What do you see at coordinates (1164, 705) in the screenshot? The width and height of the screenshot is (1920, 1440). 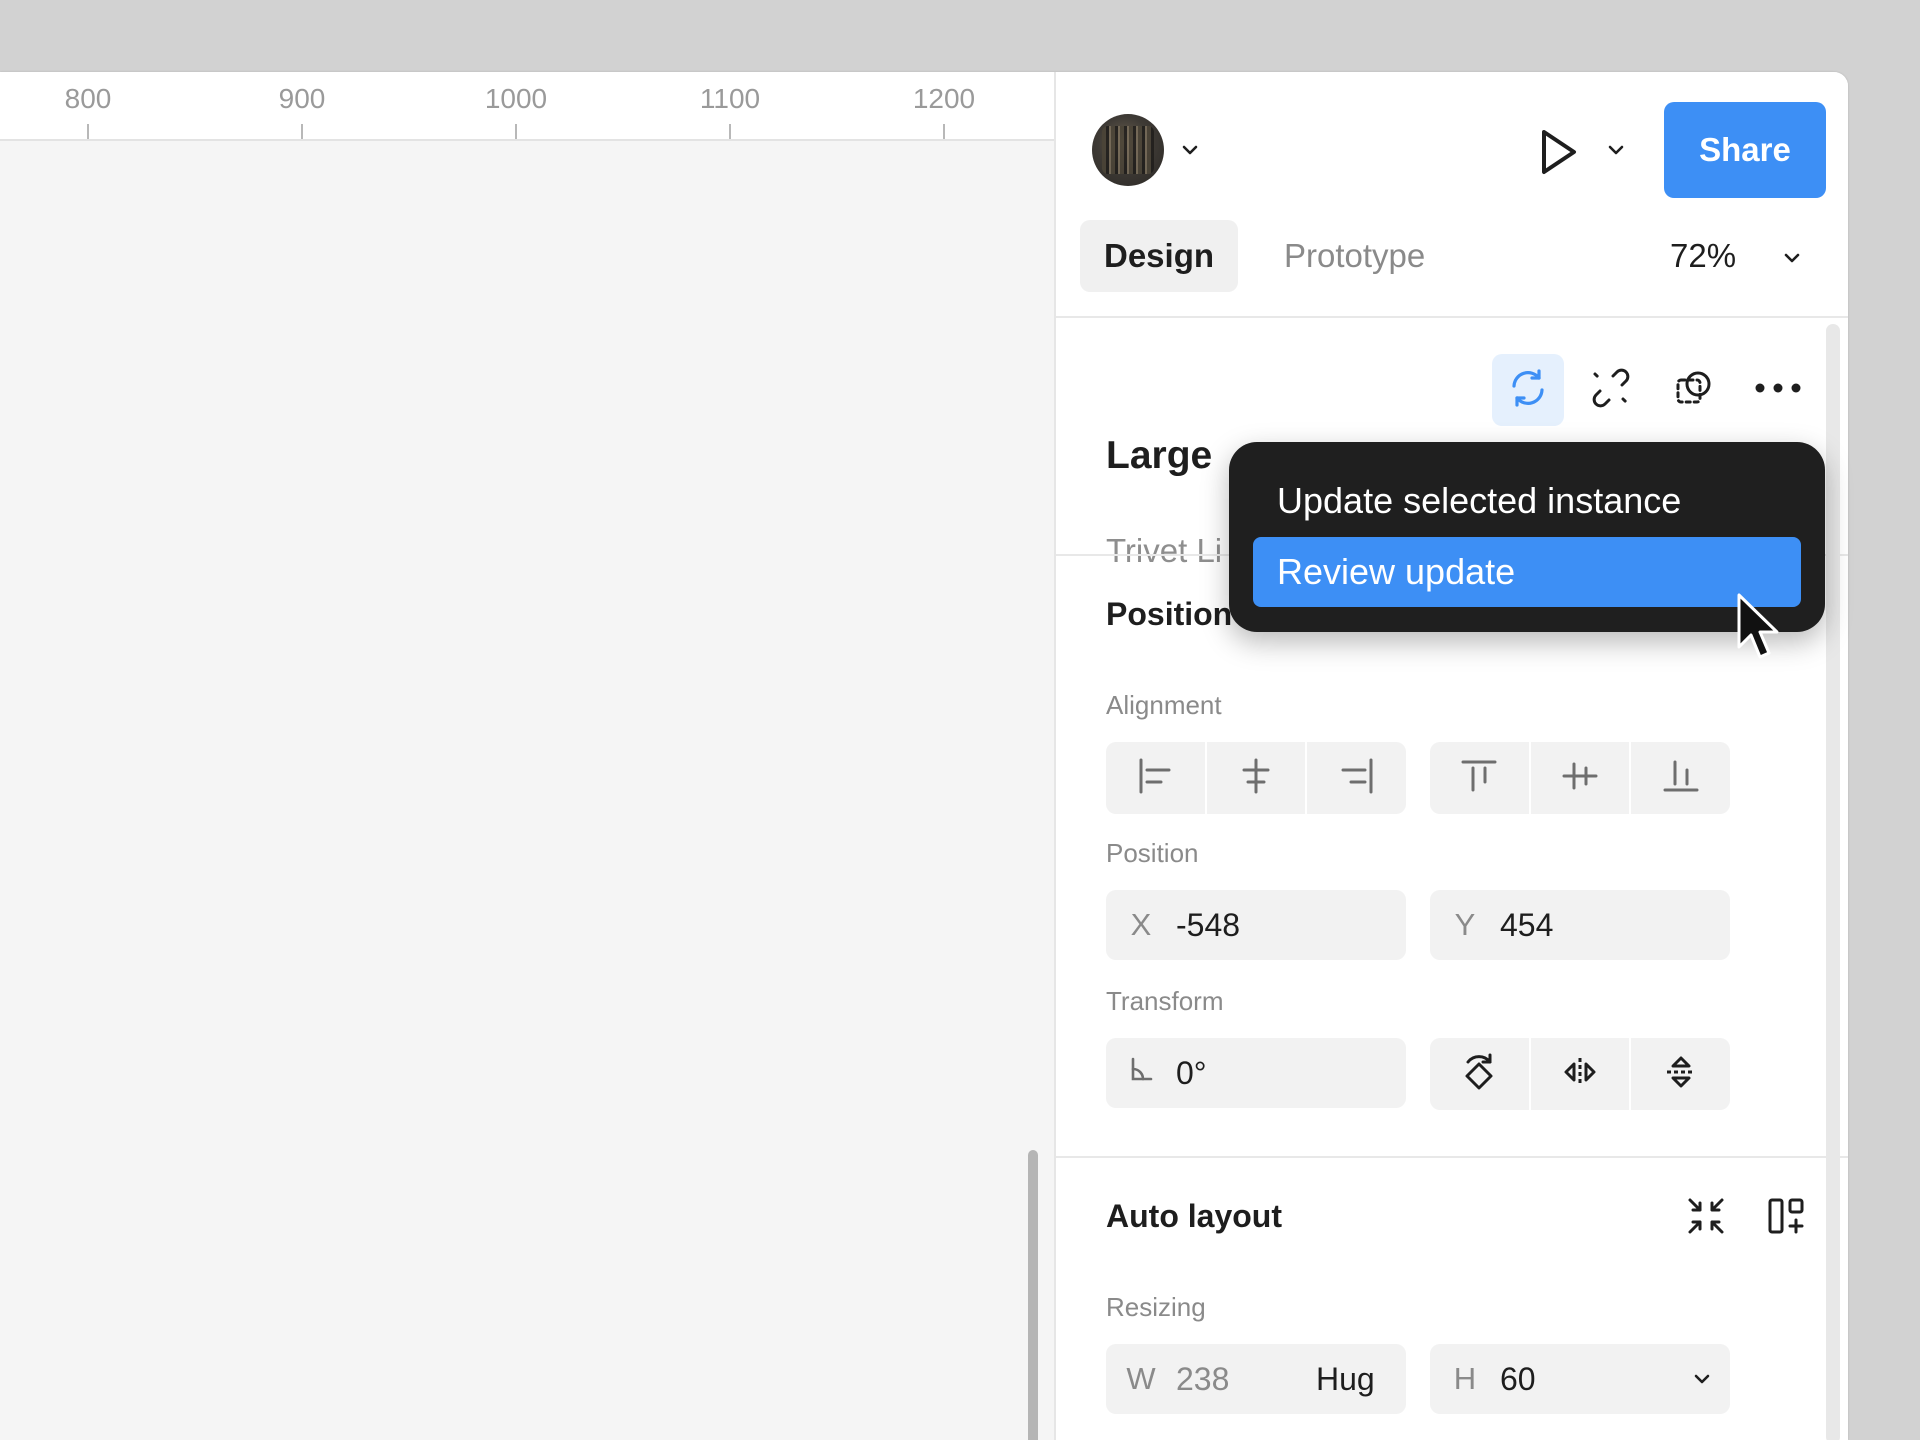 I see `alignment-label: Alignment` at bounding box center [1164, 705].